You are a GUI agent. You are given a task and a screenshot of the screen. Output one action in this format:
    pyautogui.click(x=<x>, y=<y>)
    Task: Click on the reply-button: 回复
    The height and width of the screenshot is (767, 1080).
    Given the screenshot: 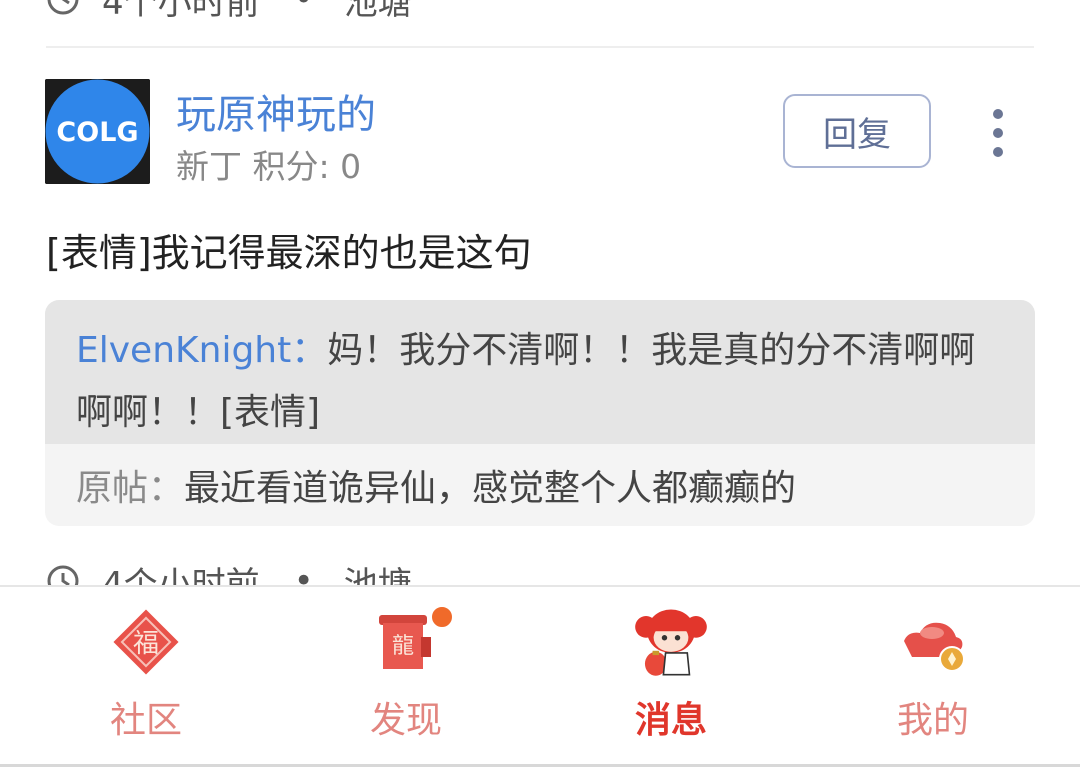 What is the action you would take?
    pyautogui.click(x=857, y=131)
    